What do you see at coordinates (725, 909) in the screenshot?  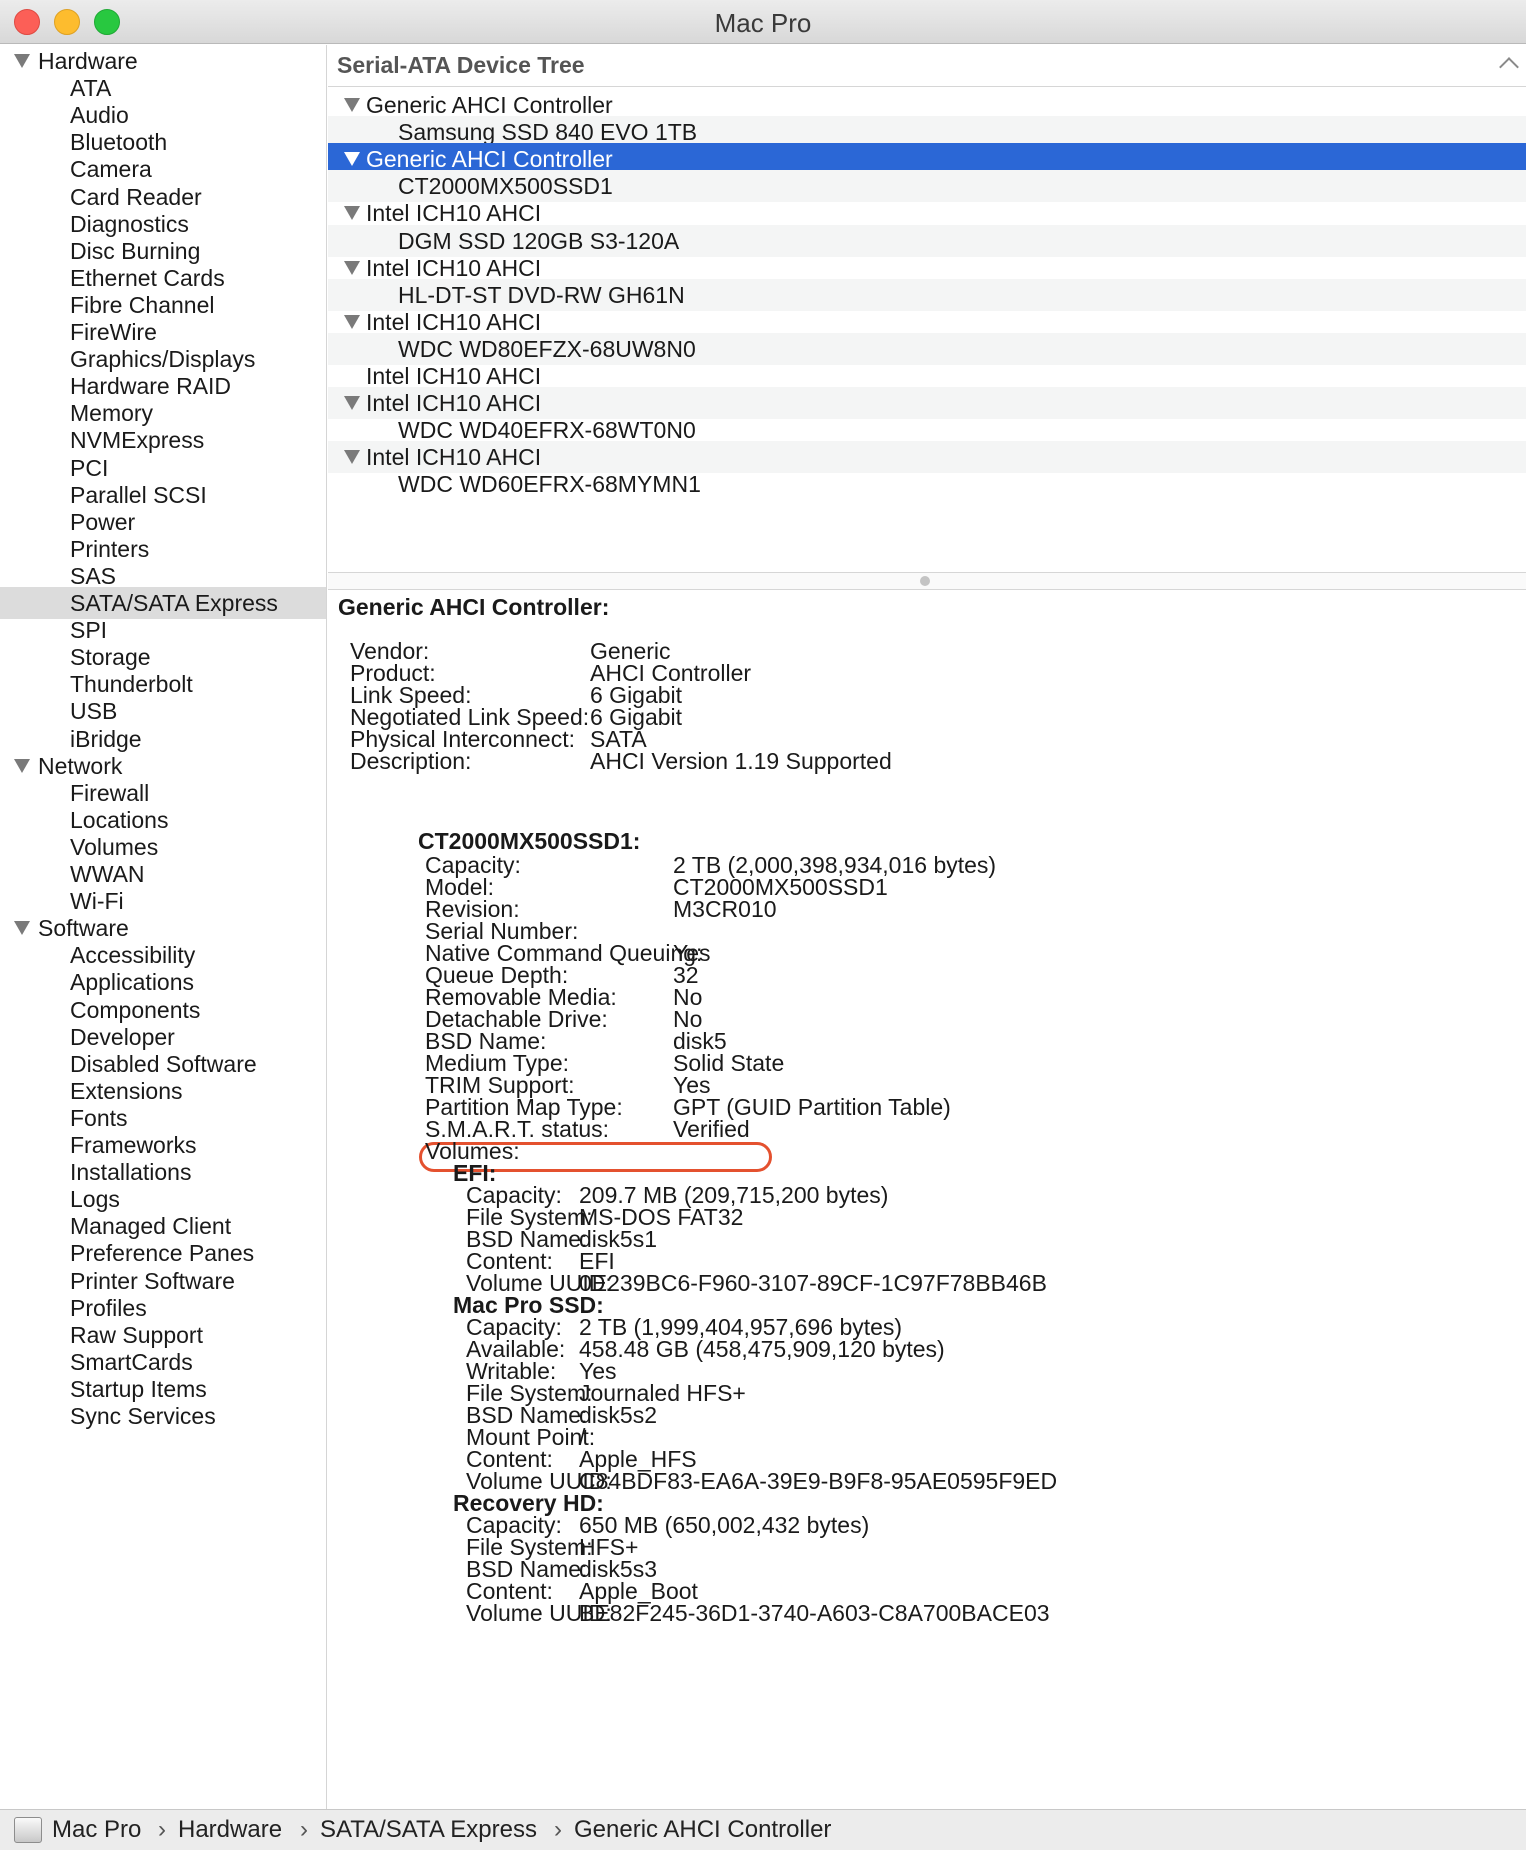 I see `property-value: M3CR010` at bounding box center [725, 909].